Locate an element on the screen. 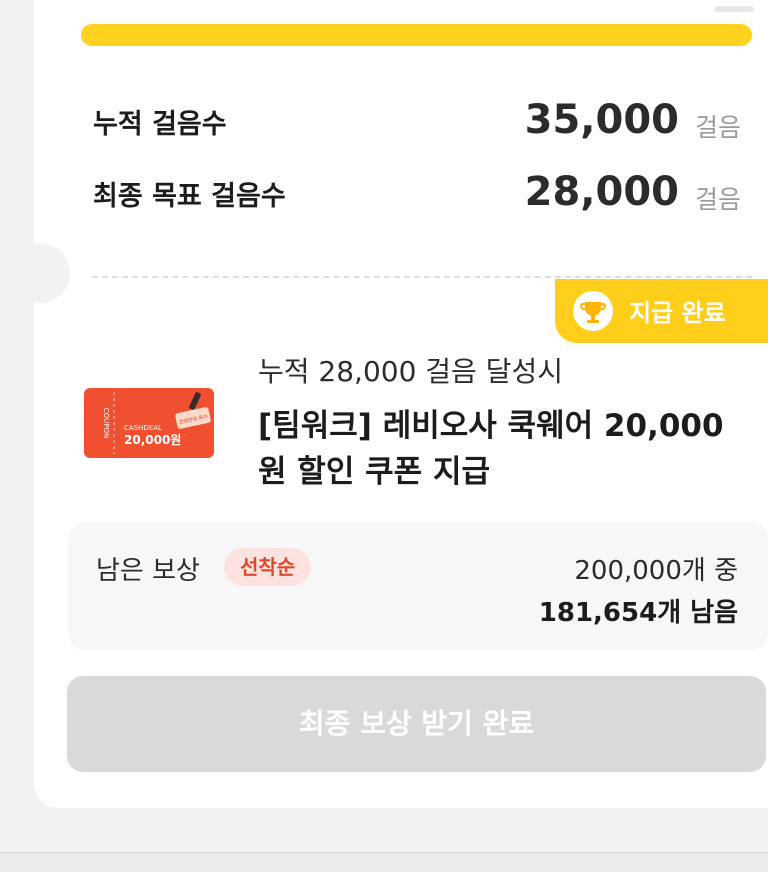 This screenshot has width=768, height=872. remaining-rewards-label: 남은 보상 is located at coordinates (148, 571).